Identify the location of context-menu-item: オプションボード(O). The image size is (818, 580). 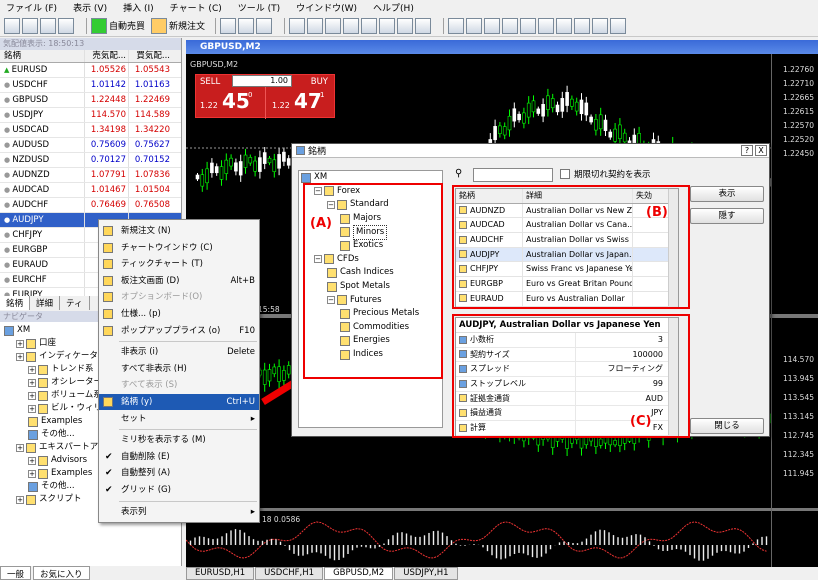
(179, 297).